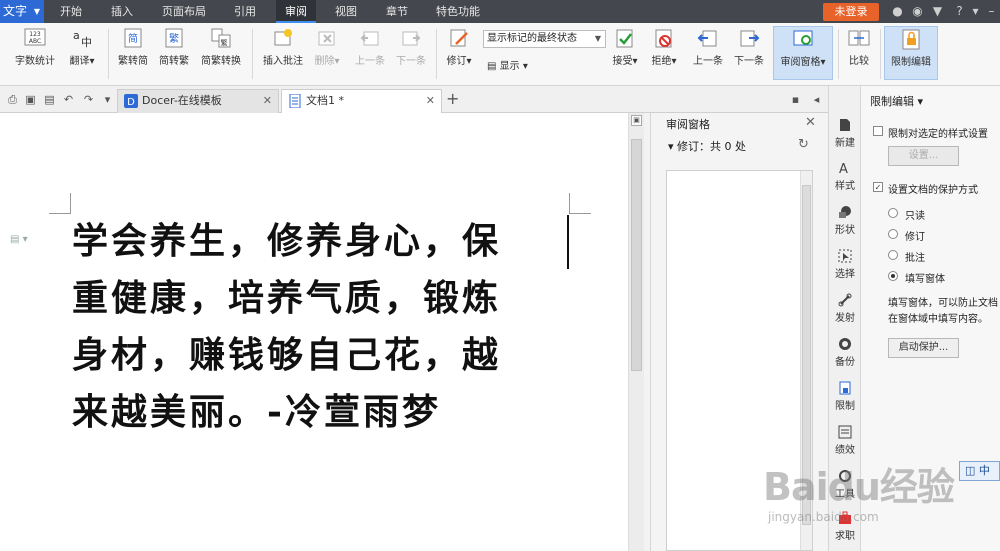 The height and width of the screenshot is (551, 1000). What do you see at coordinates (459, 47) in the screenshot?
I see `track-changes-button: 修订▾` at bounding box center [459, 47].